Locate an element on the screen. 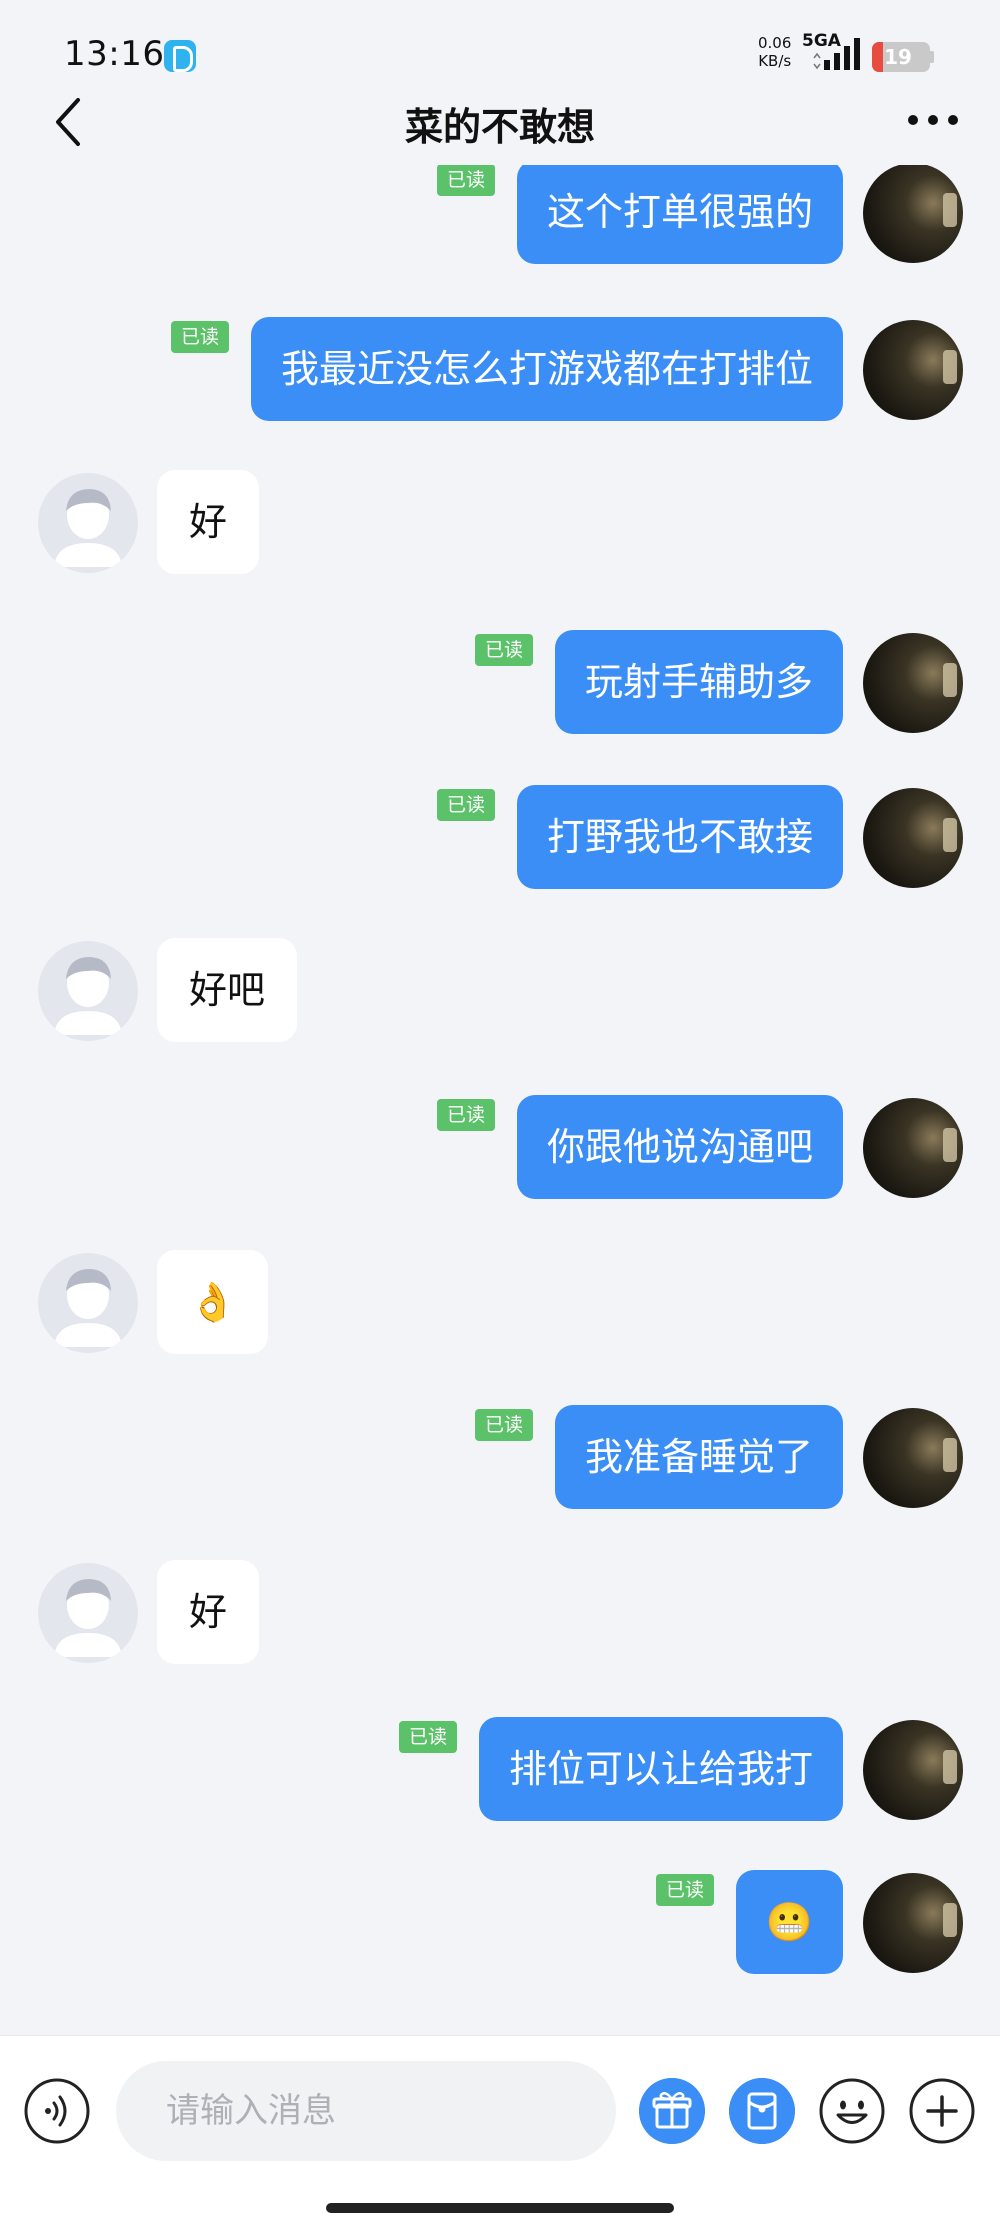 The height and width of the screenshot is (2225, 1000). sent-message: 打野我也不敢接 已读 is located at coordinates (500, 840).